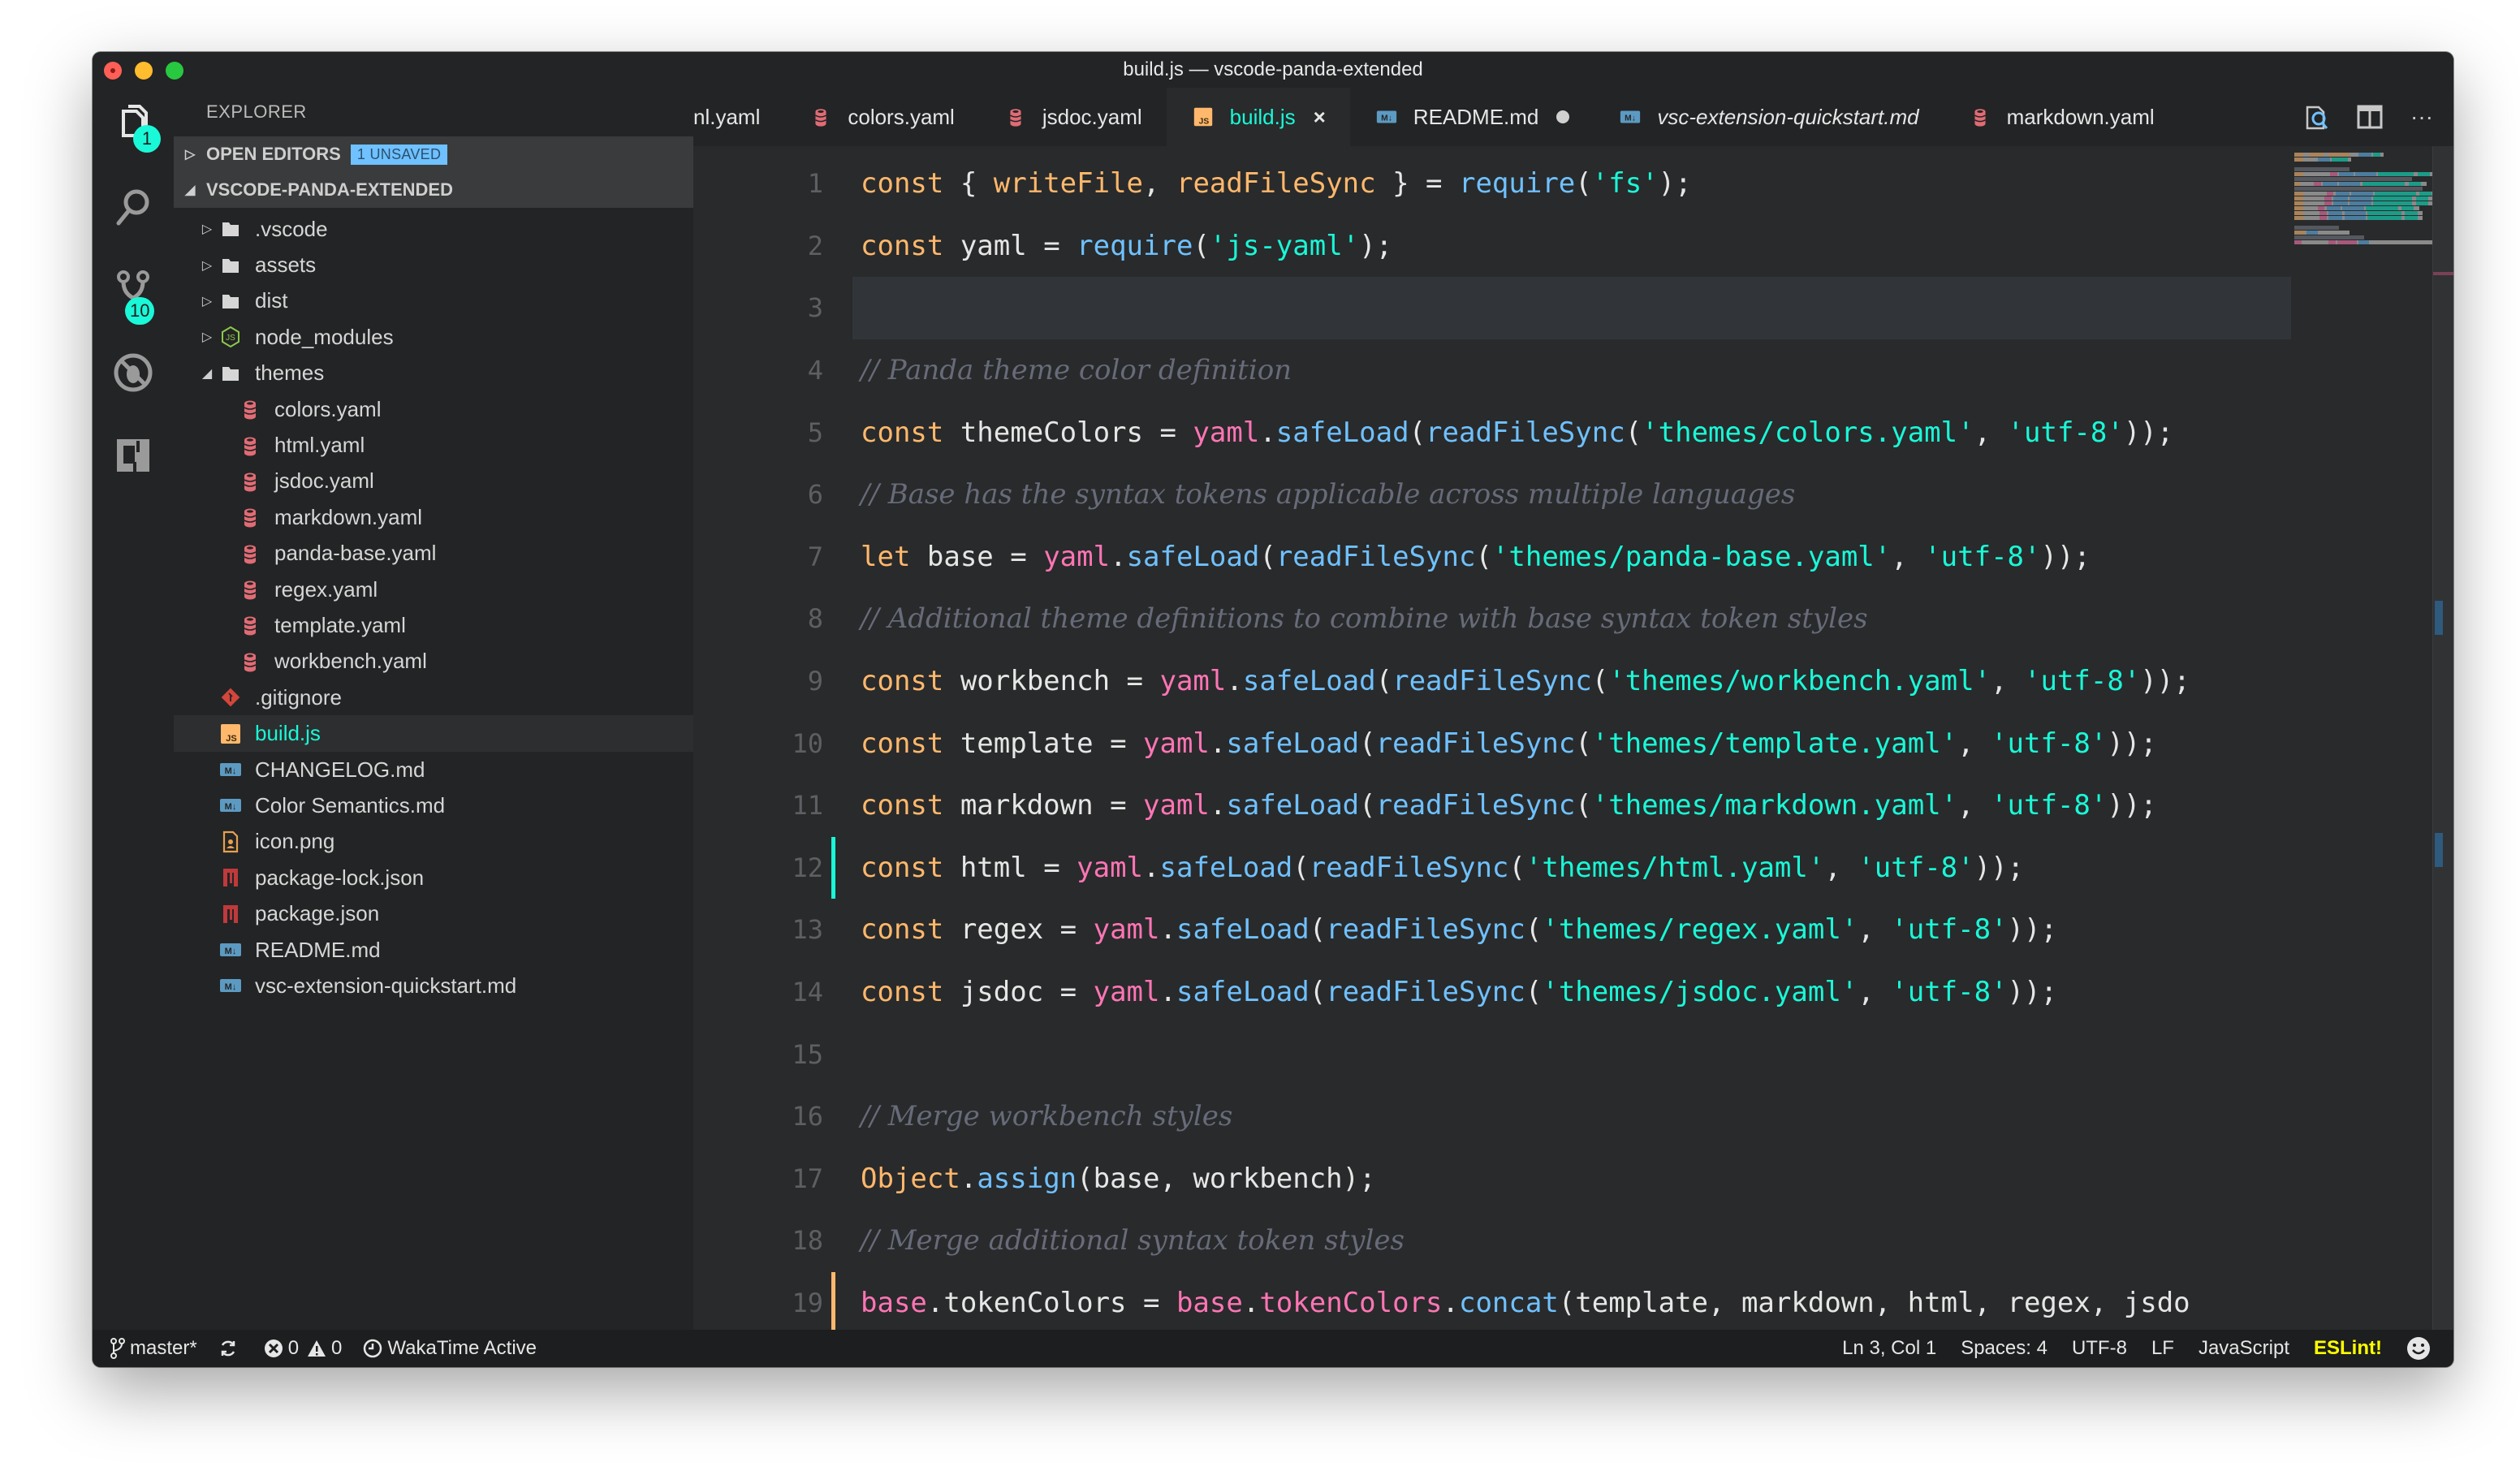 The width and height of the screenshot is (2520, 1484). I want to click on tree-file: M↓ CHANGELOG.md, so click(433, 769).